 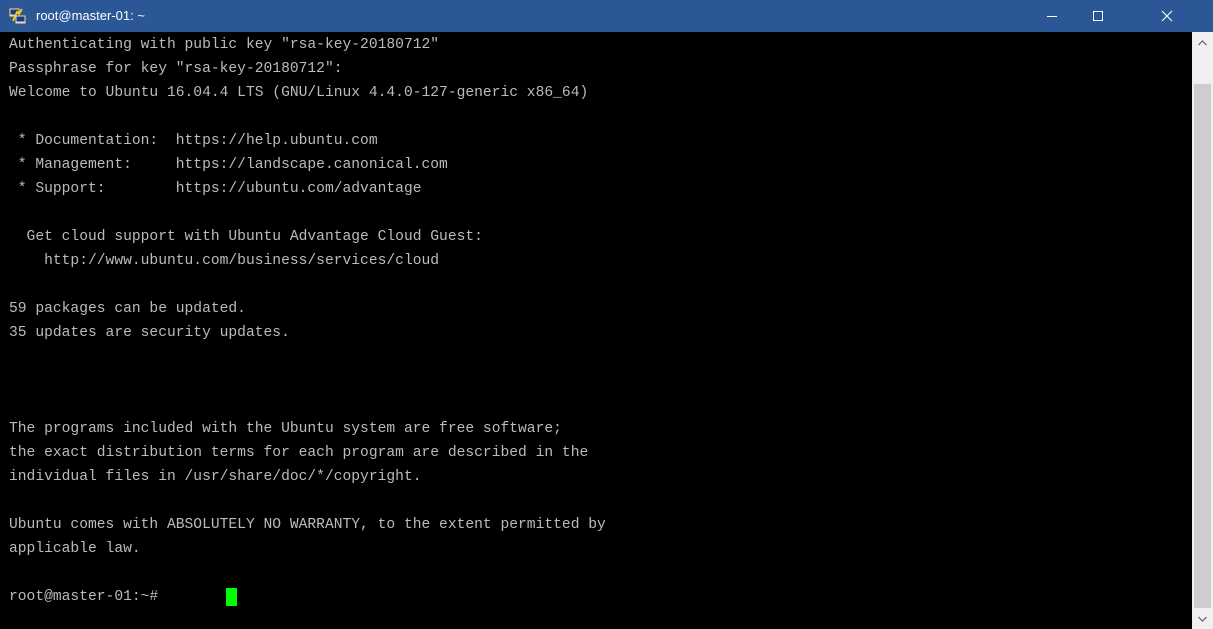 What do you see at coordinates (215, 188) in the screenshot?
I see `terminal-line: * Support: https://ubuntu.com/advantage` at bounding box center [215, 188].